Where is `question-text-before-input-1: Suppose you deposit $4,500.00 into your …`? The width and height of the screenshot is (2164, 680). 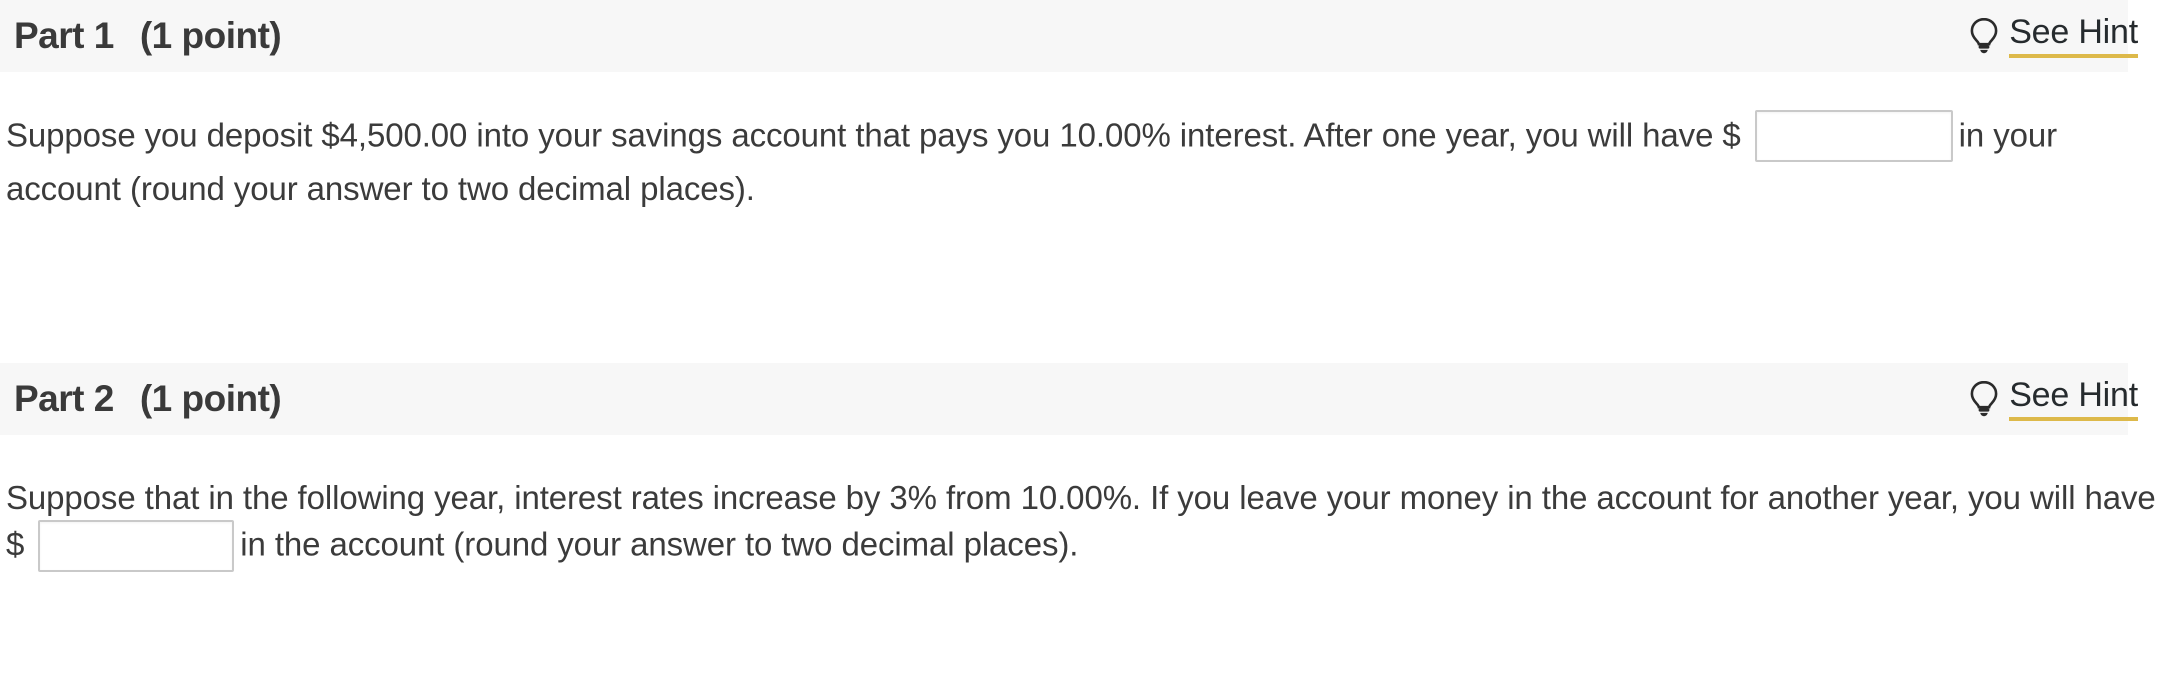 question-text-before-input-1: Suppose you deposit $4,500.00 into your … is located at coordinates (873, 135).